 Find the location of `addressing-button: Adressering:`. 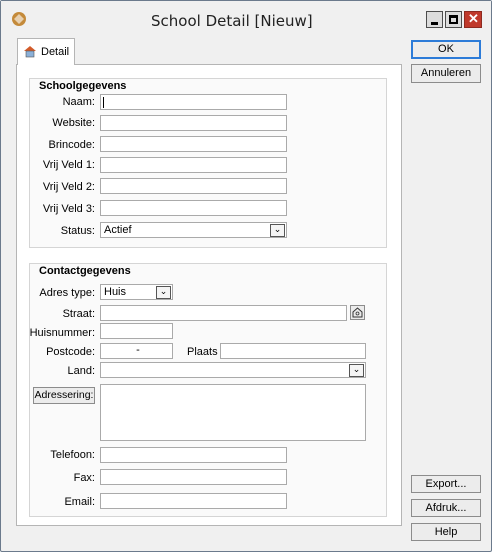

addressing-button: Adressering: is located at coordinates (64, 395).